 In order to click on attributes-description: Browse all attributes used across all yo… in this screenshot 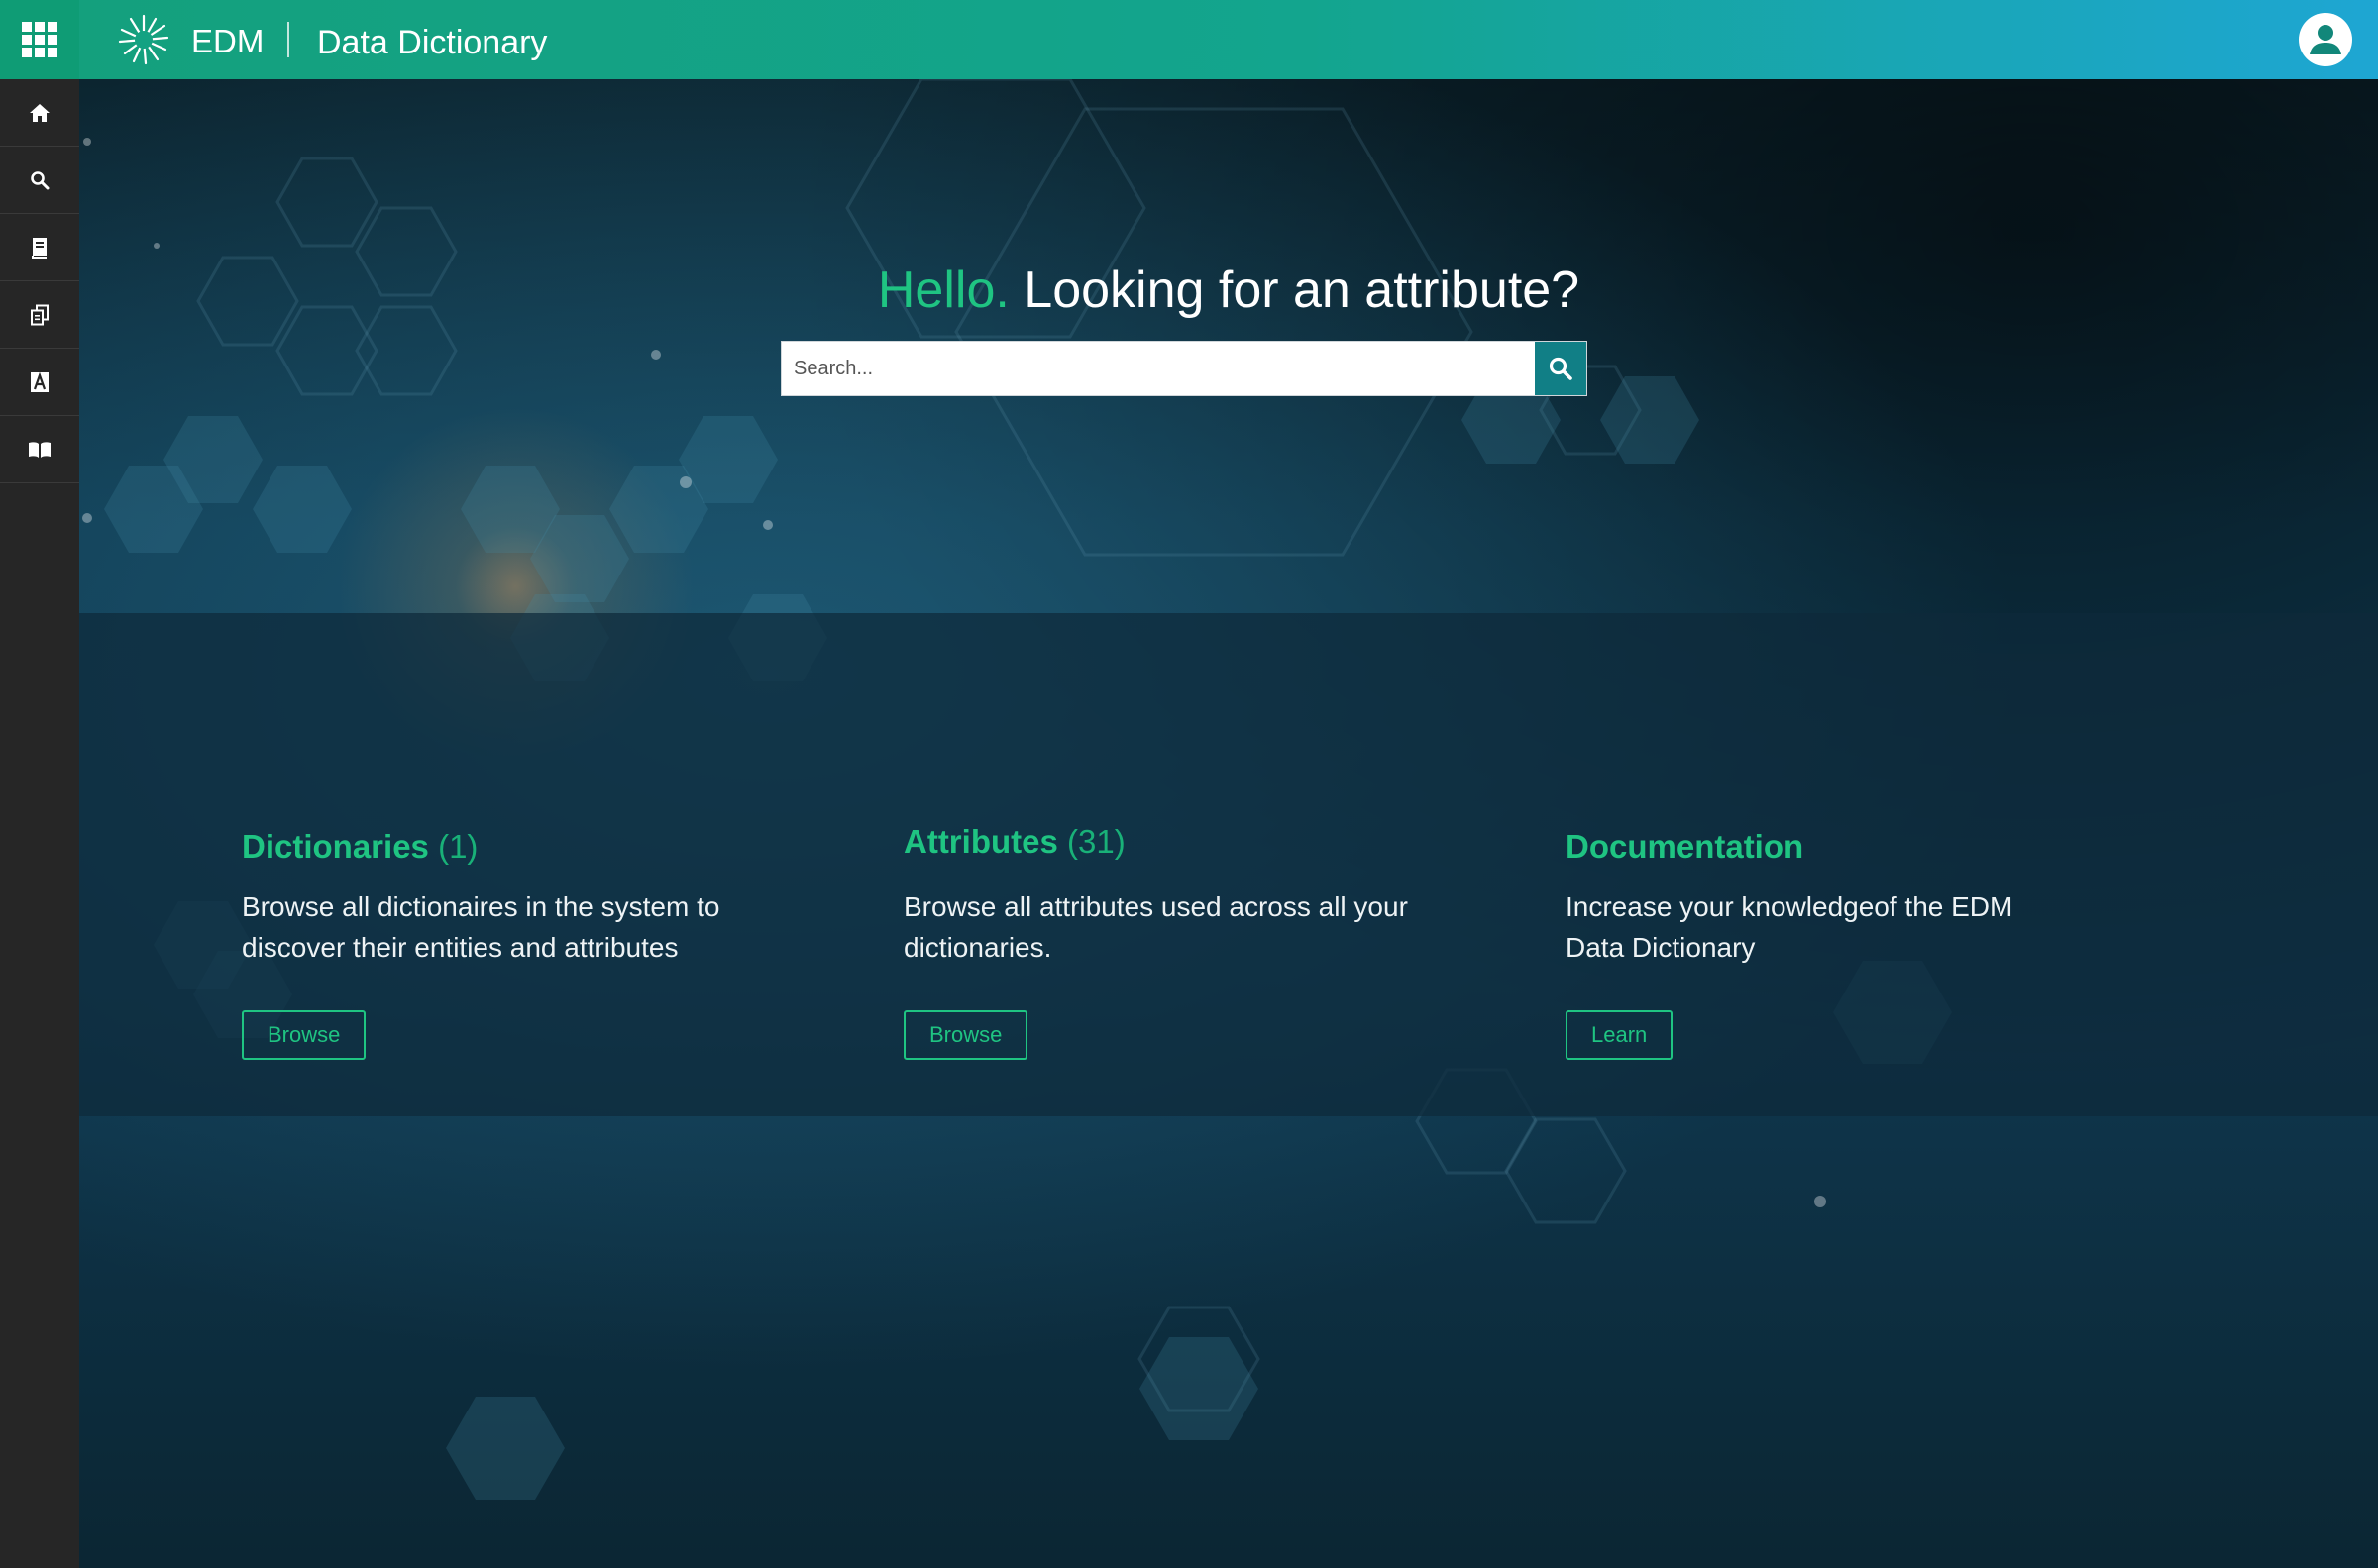, I will do `click(1156, 927)`.